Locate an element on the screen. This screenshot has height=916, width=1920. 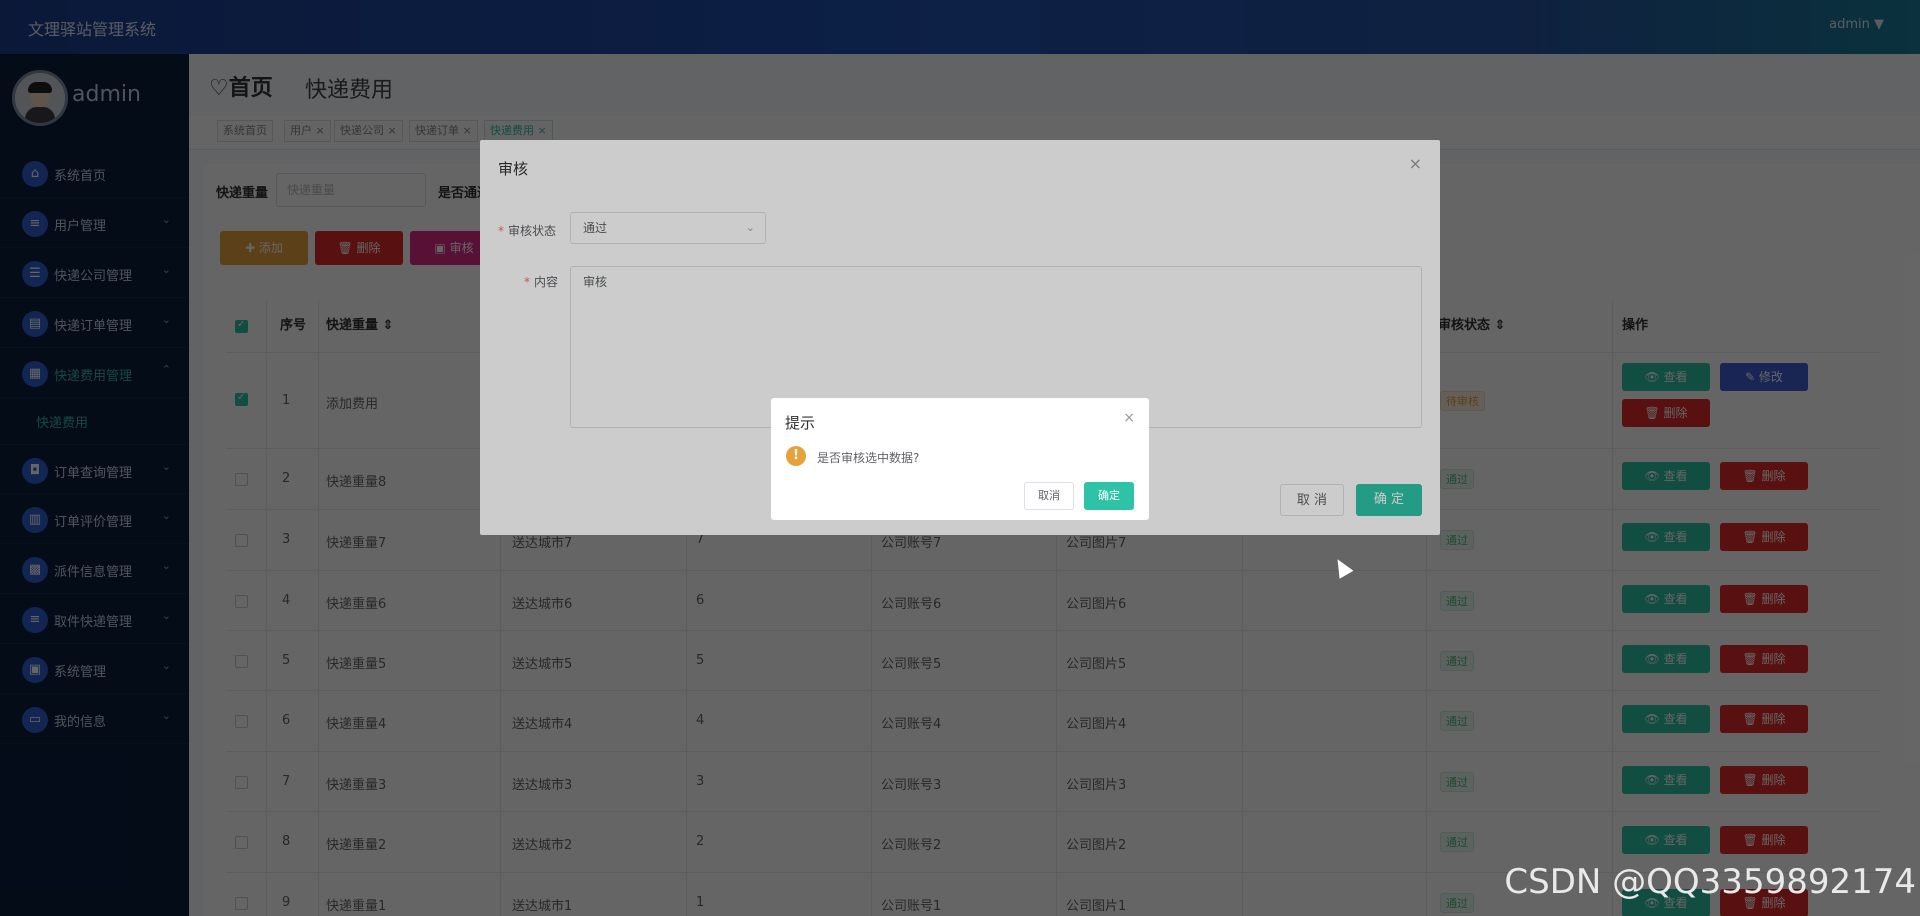
message-cancel-button: 取消 is located at coordinates (1049, 496).